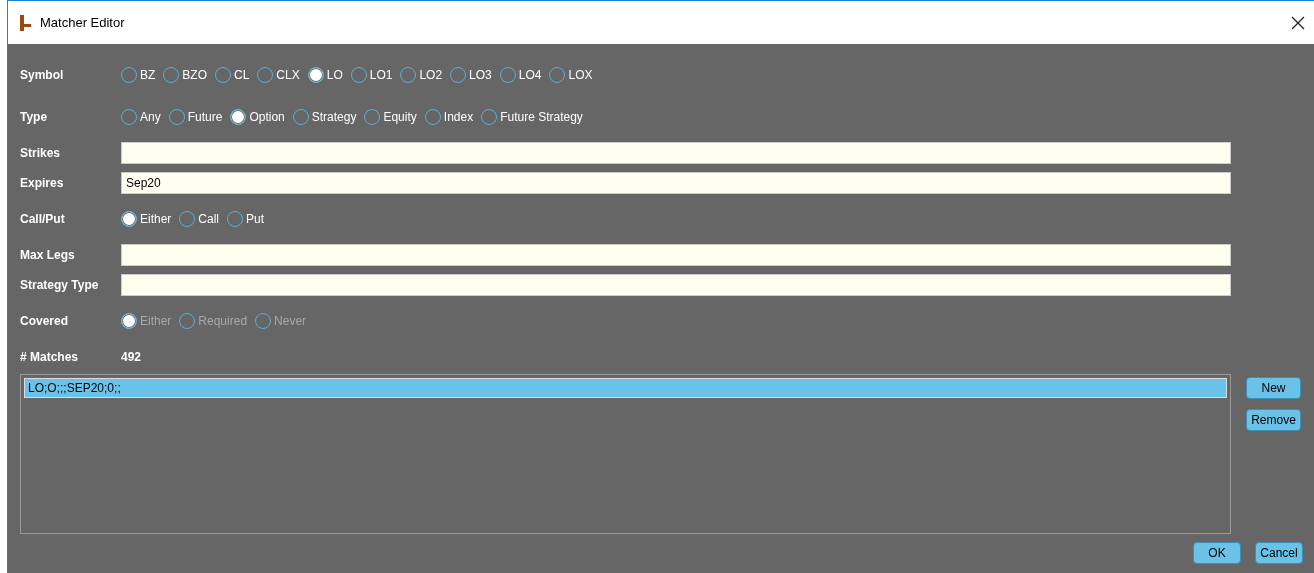  What do you see at coordinates (43, 219) in the screenshot?
I see `field-label: Call/Put` at bounding box center [43, 219].